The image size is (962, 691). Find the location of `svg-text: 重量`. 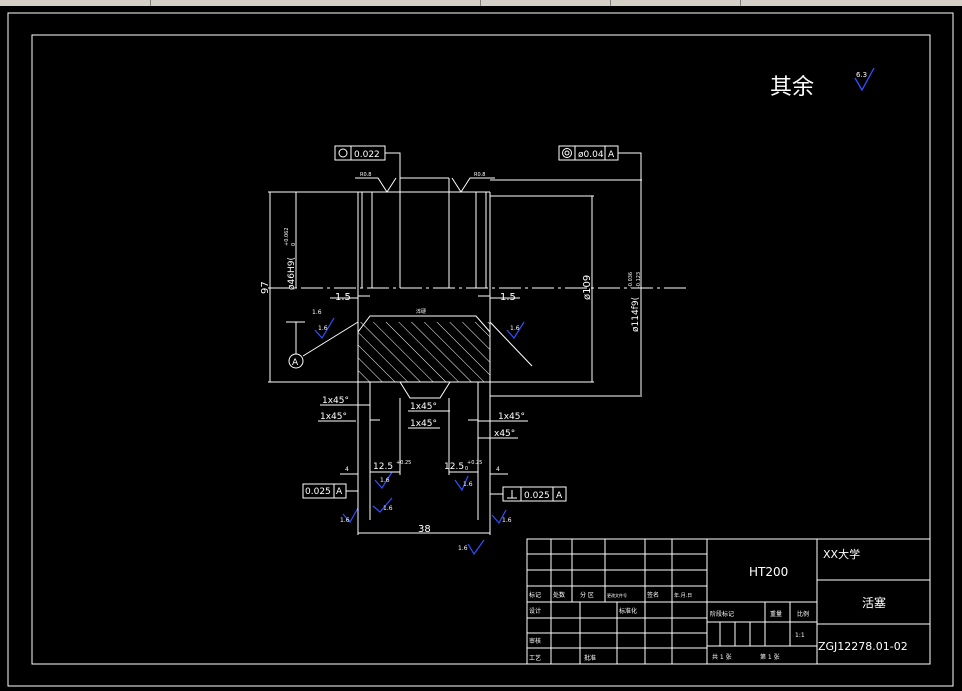

svg-text: 重量 is located at coordinates (776, 614).